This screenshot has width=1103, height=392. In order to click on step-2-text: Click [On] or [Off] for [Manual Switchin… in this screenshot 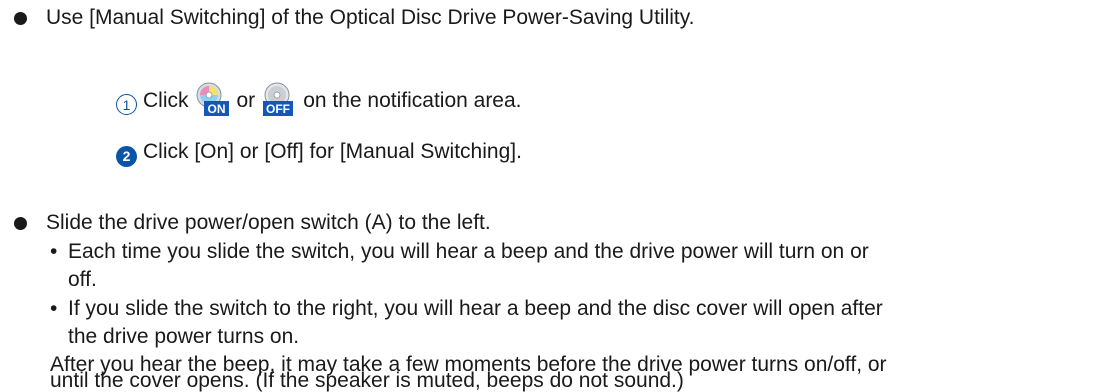, I will do `click(332, 151)`.